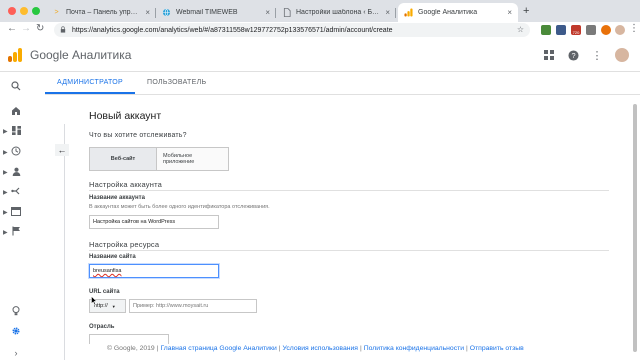 The image size is (640, 360). Describe the element at coordinates (320, 55) in the screenshot. I see `ga-header: Google Аналитика ? ⋮` at that location.